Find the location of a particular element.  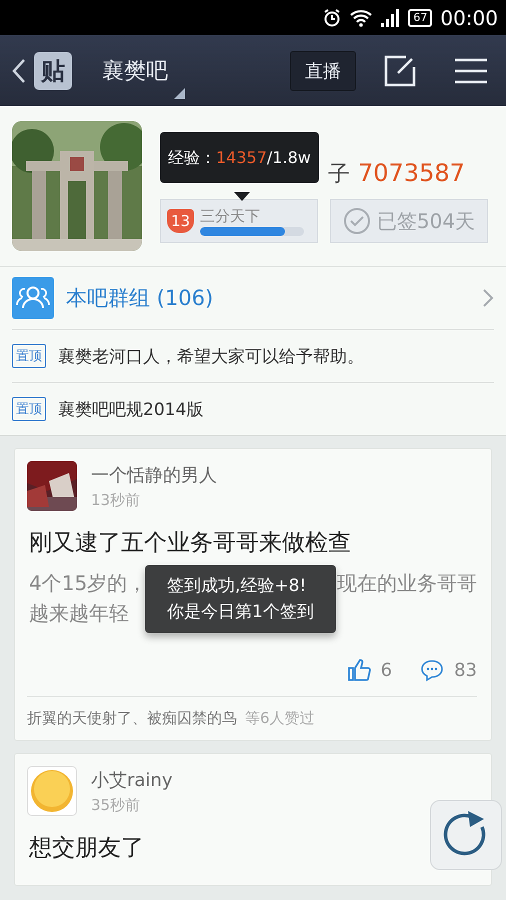

post-time: 13秒前 is located at coordinates (116, 500).